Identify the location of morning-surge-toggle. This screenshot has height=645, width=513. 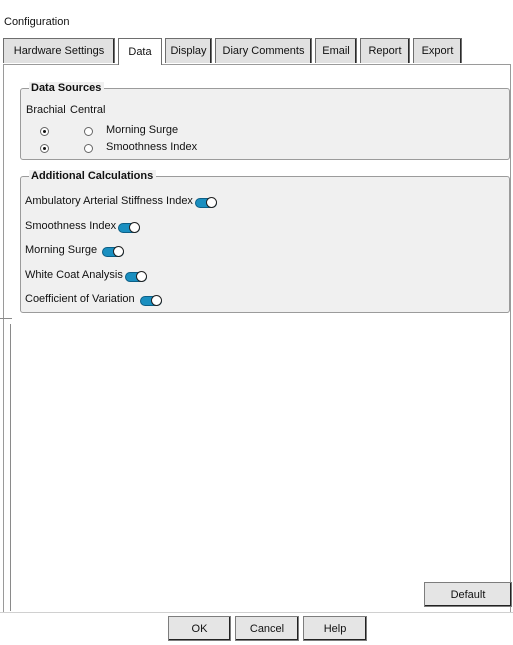
(113, 251).